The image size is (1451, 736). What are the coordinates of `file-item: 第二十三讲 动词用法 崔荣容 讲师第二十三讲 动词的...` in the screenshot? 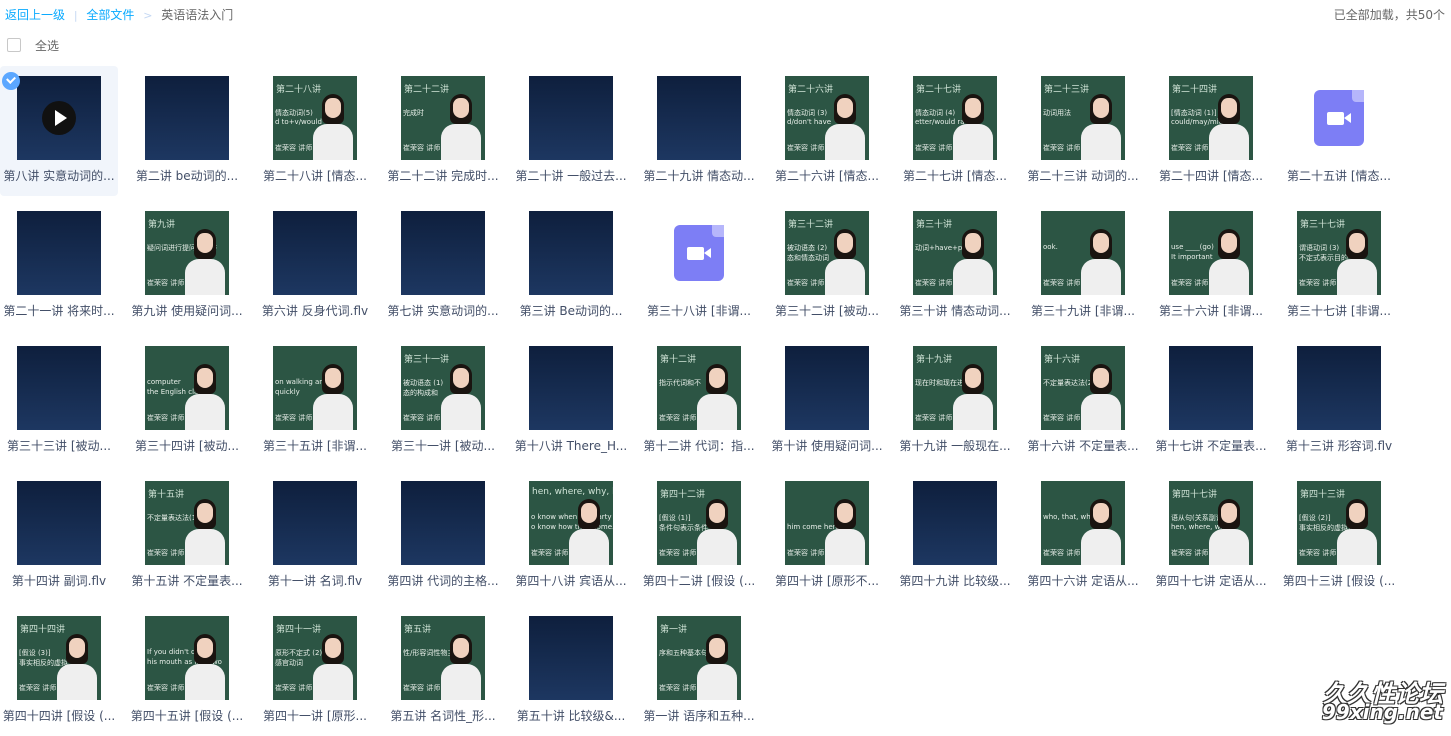 It's located at (1083, 131).